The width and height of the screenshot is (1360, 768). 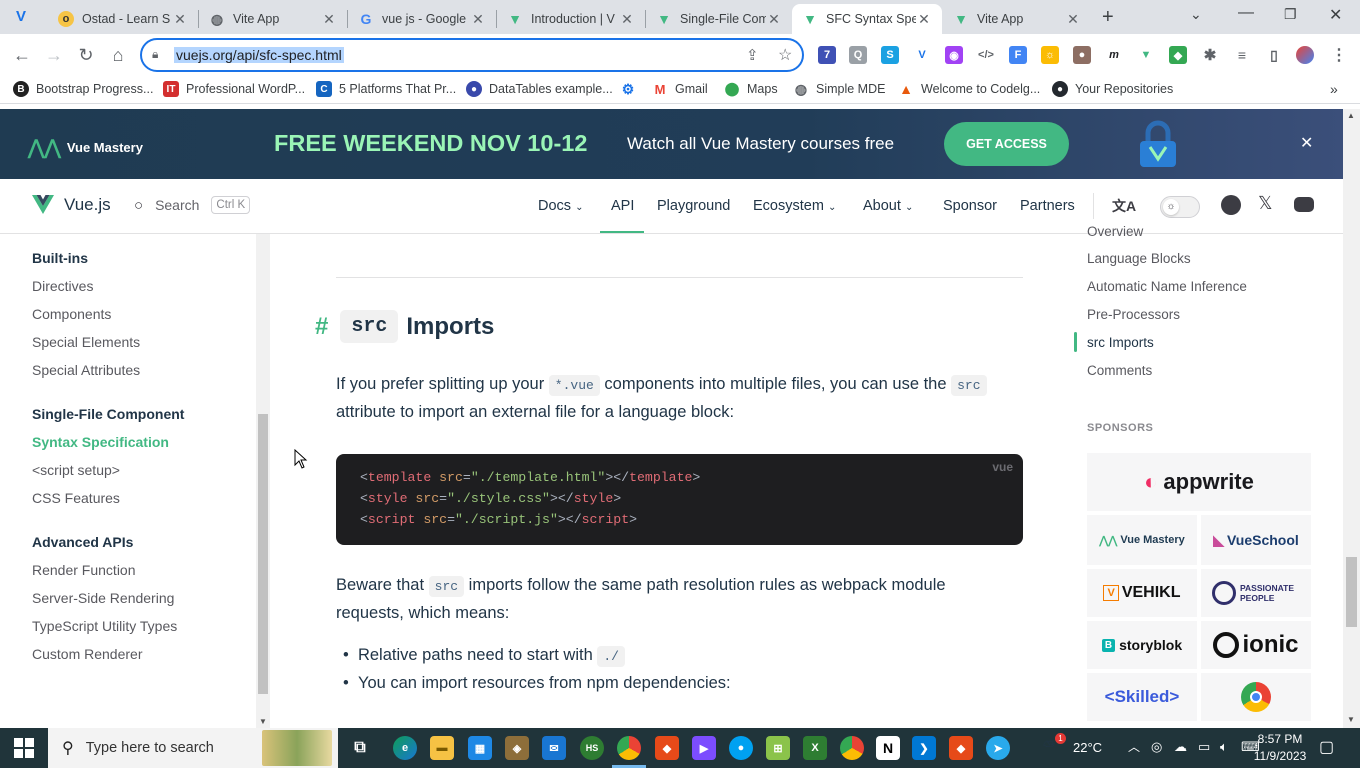 I want to click on tab-search-chevron-icon: ⌄, so click(x=1196, y=14).